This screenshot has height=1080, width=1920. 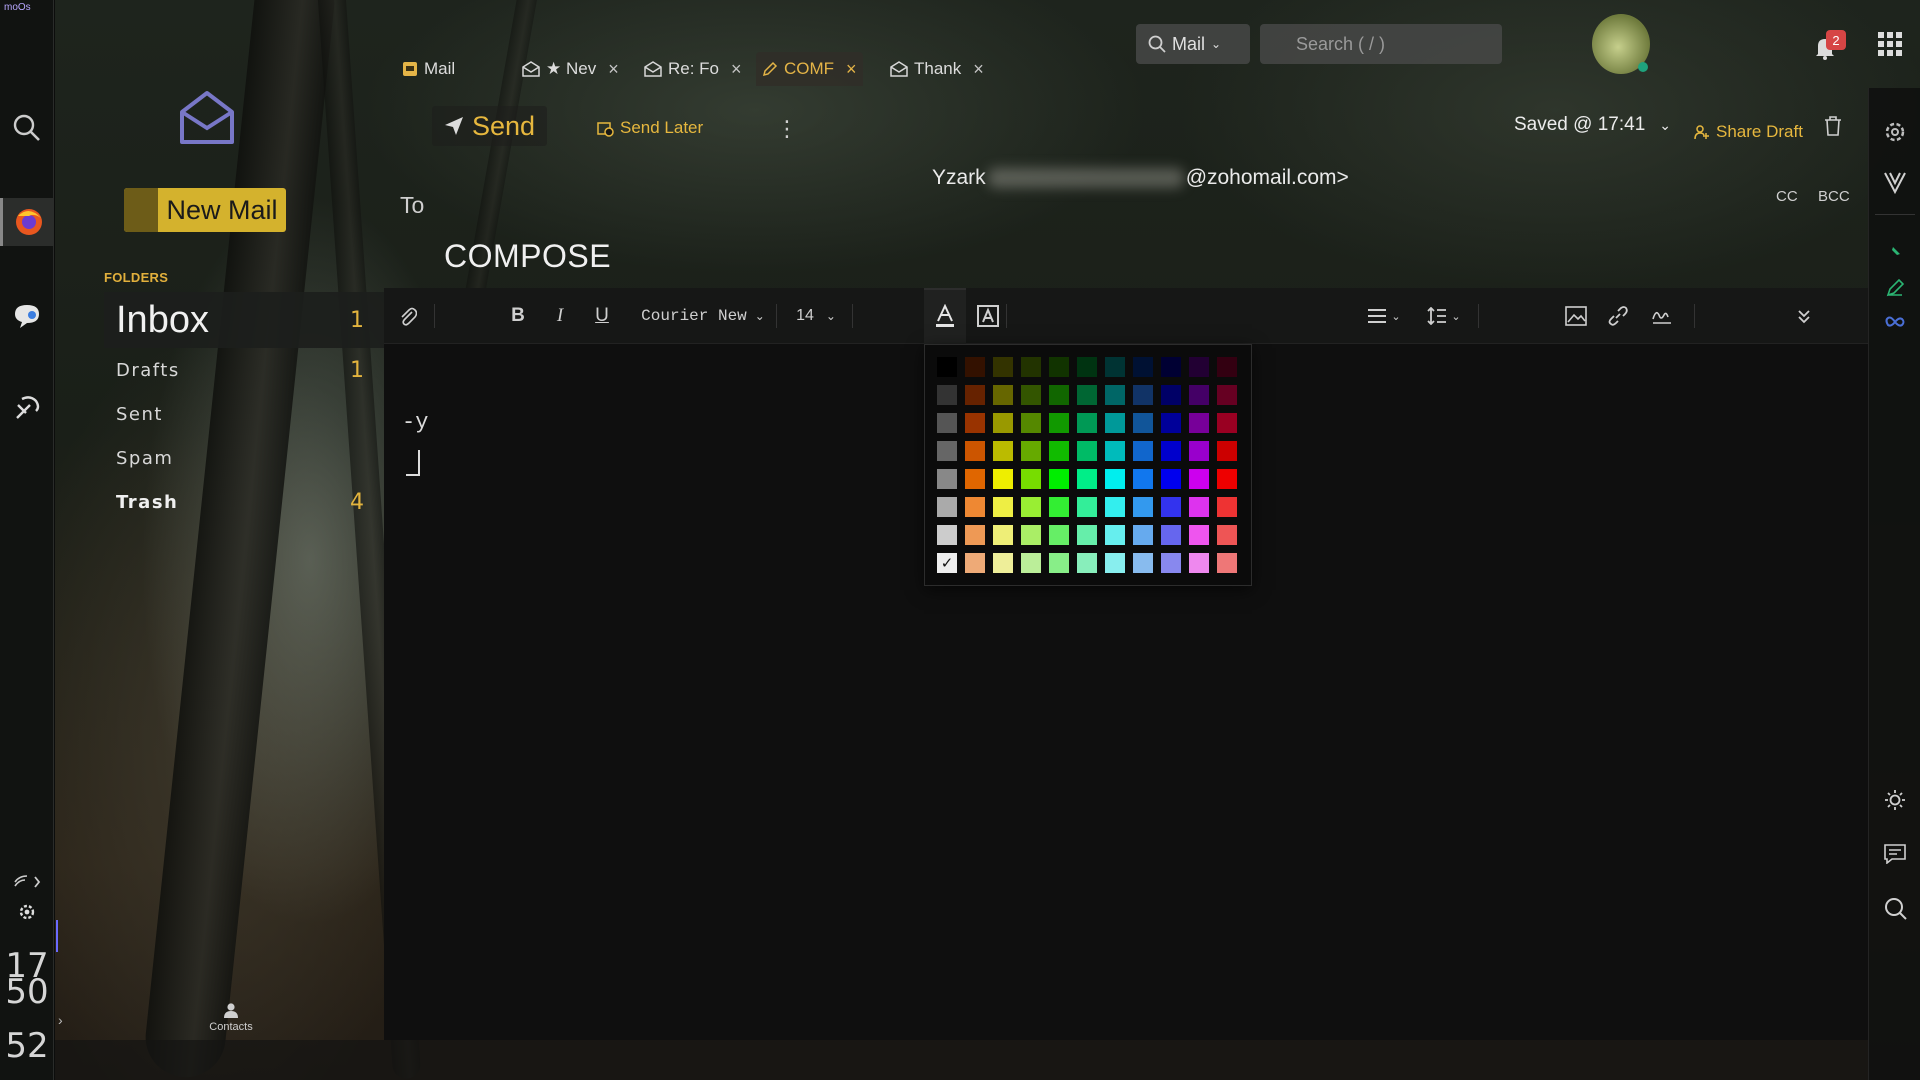 I want to click on tab-reply-forward: Re: Fo ×, so click(x=693, y=69).